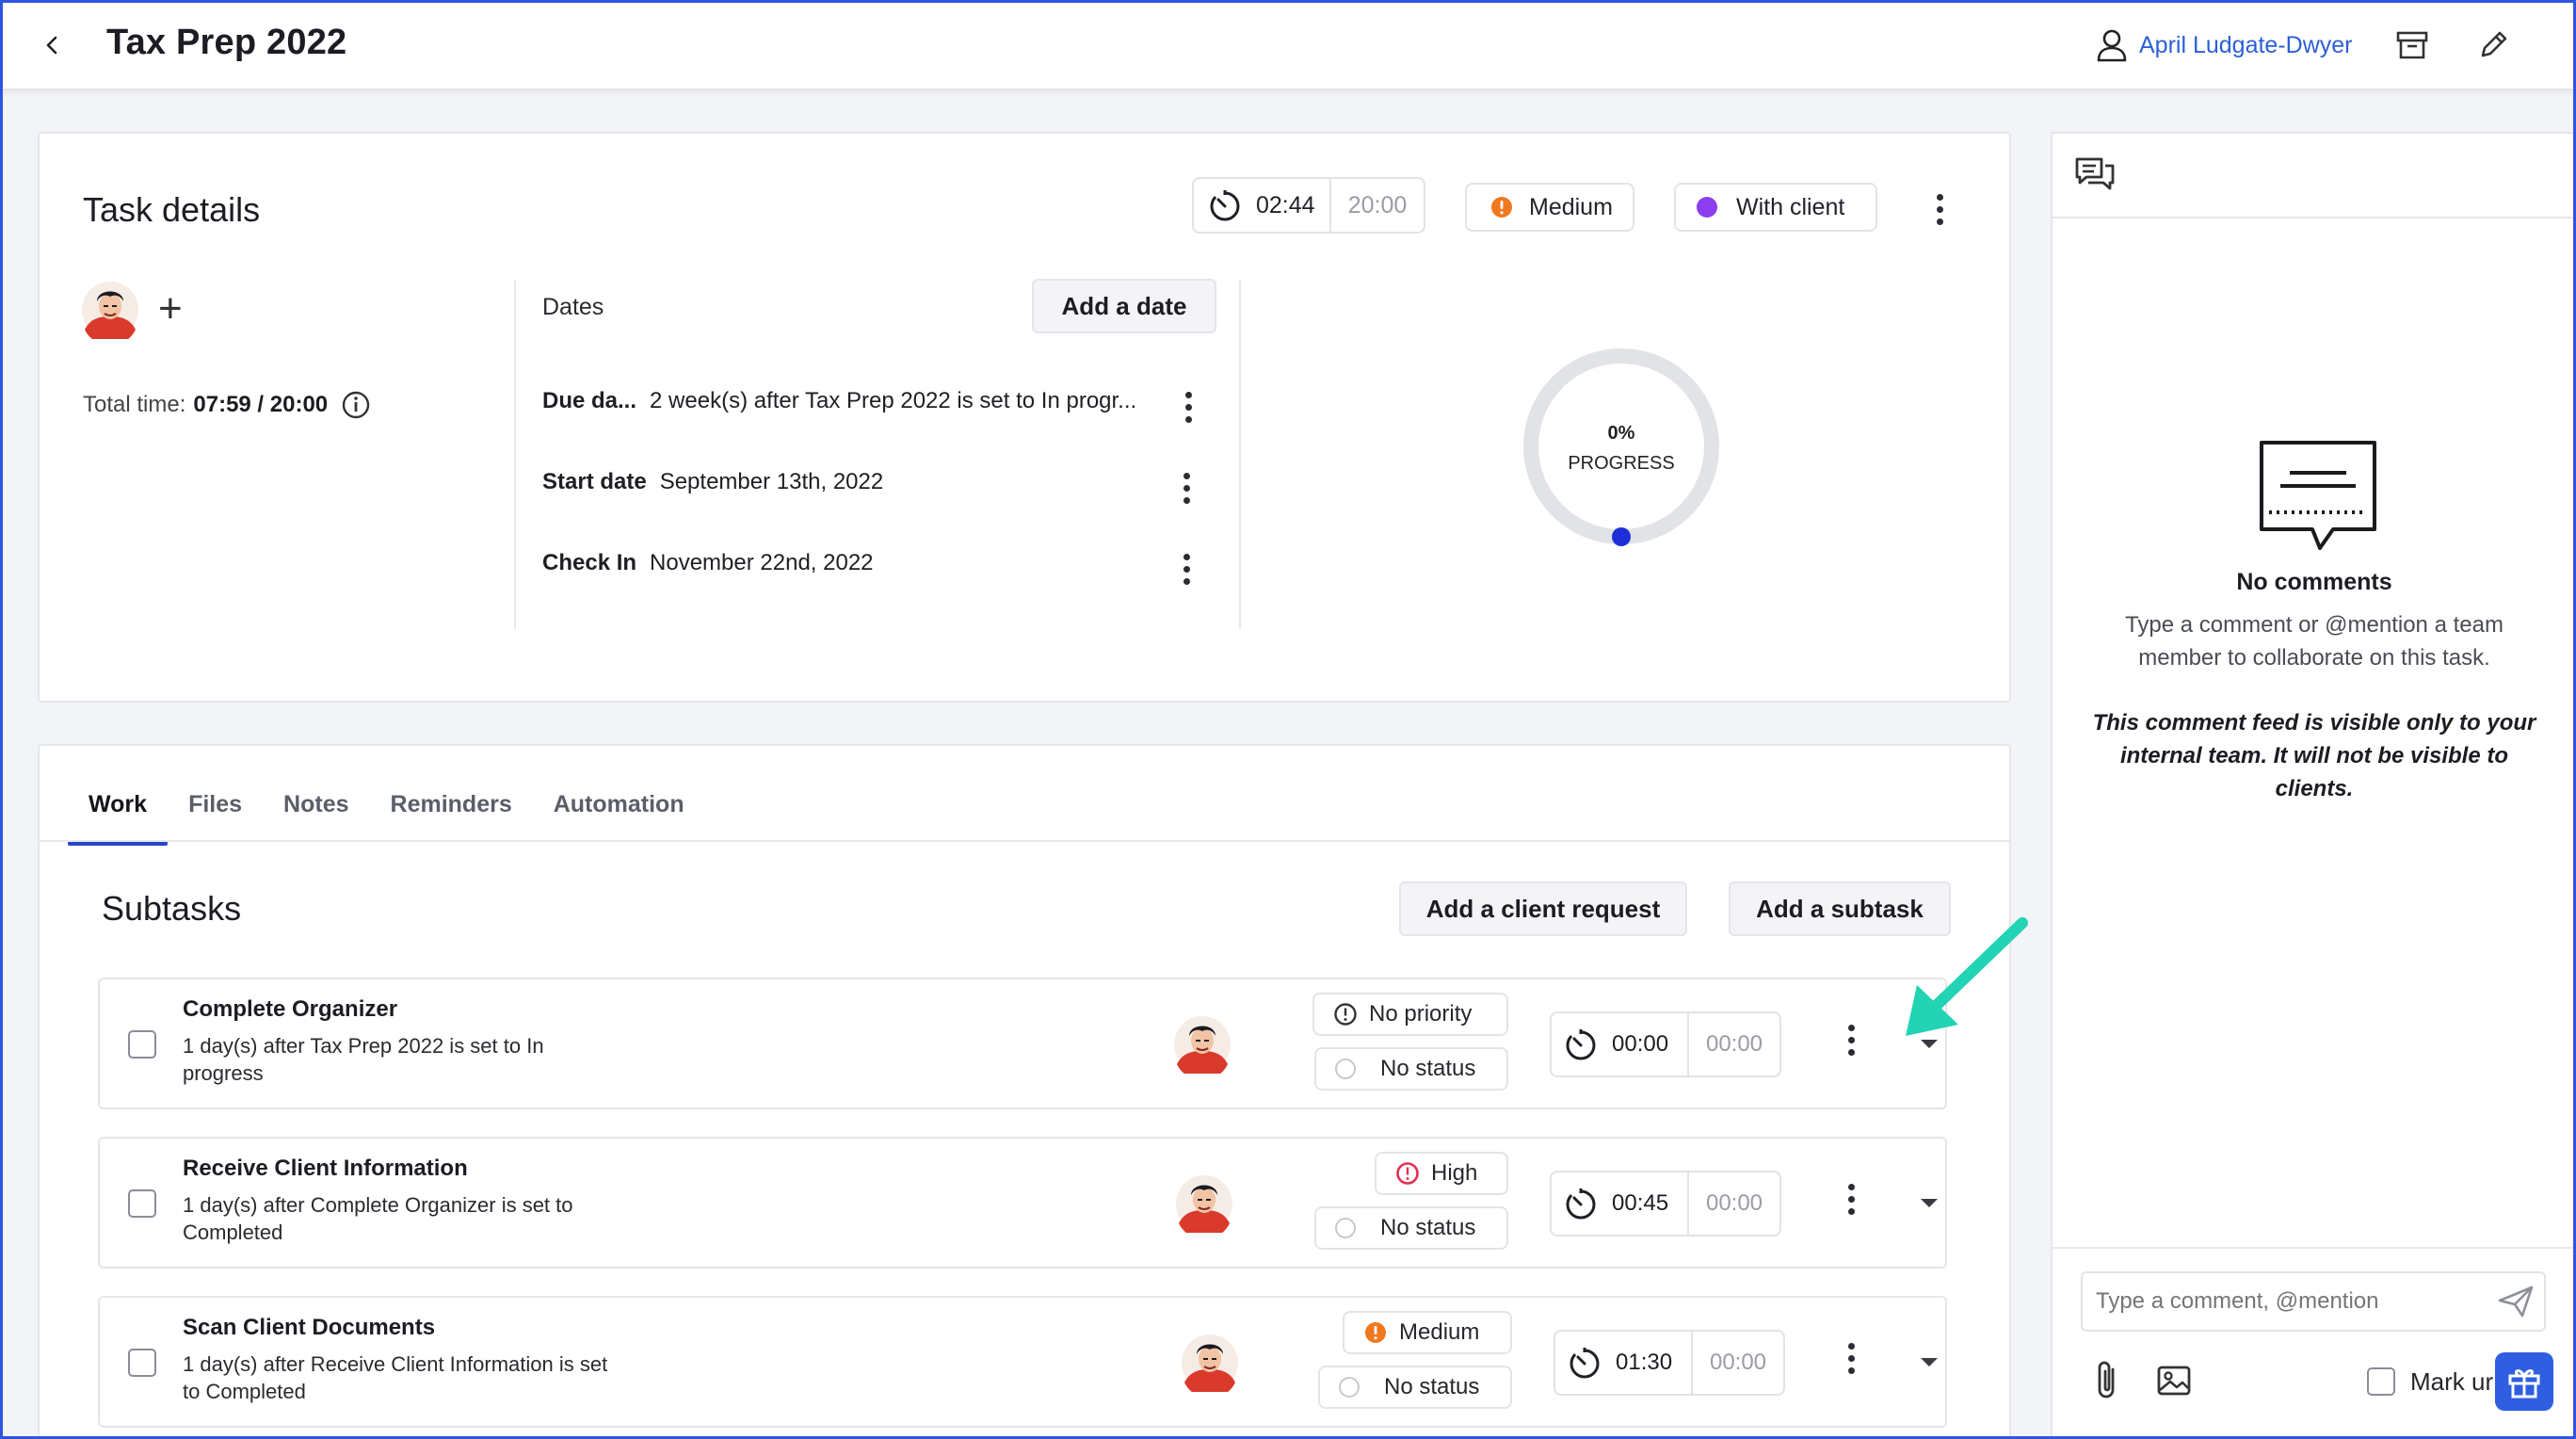 This screenshot has height=1439, width=2576. What do you see at coordinates (594, 482) in the screenshot?
I see `date-label: Start date` at bounding box center [594, 482].